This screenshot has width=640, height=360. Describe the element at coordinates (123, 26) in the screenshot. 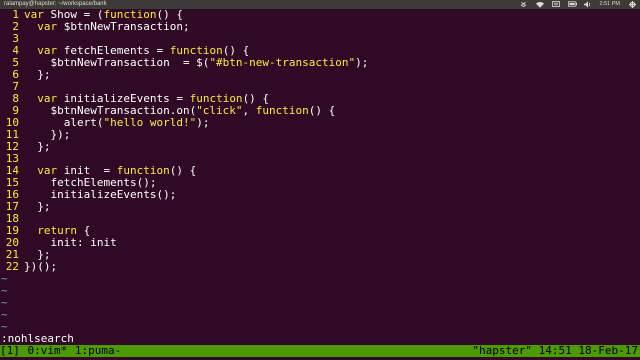

I see `code-token: $btnNewTransaction;` at that location.